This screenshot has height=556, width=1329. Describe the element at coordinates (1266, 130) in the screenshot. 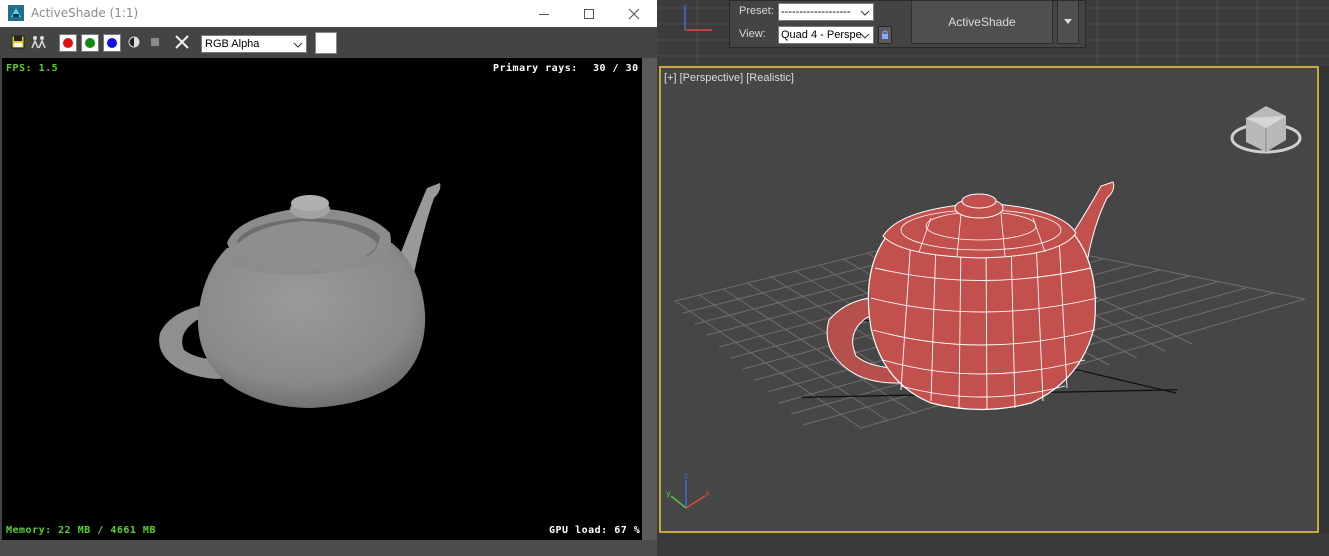

I see `viewcube-icon` at that location.